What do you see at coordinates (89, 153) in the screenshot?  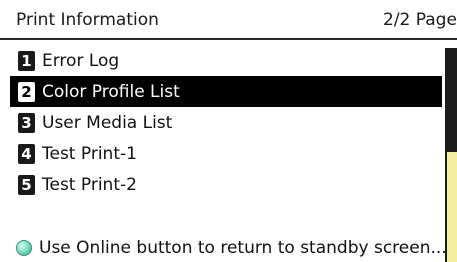 I see `menu-item-label: Test Print-1` at bounding box center [89, 153].